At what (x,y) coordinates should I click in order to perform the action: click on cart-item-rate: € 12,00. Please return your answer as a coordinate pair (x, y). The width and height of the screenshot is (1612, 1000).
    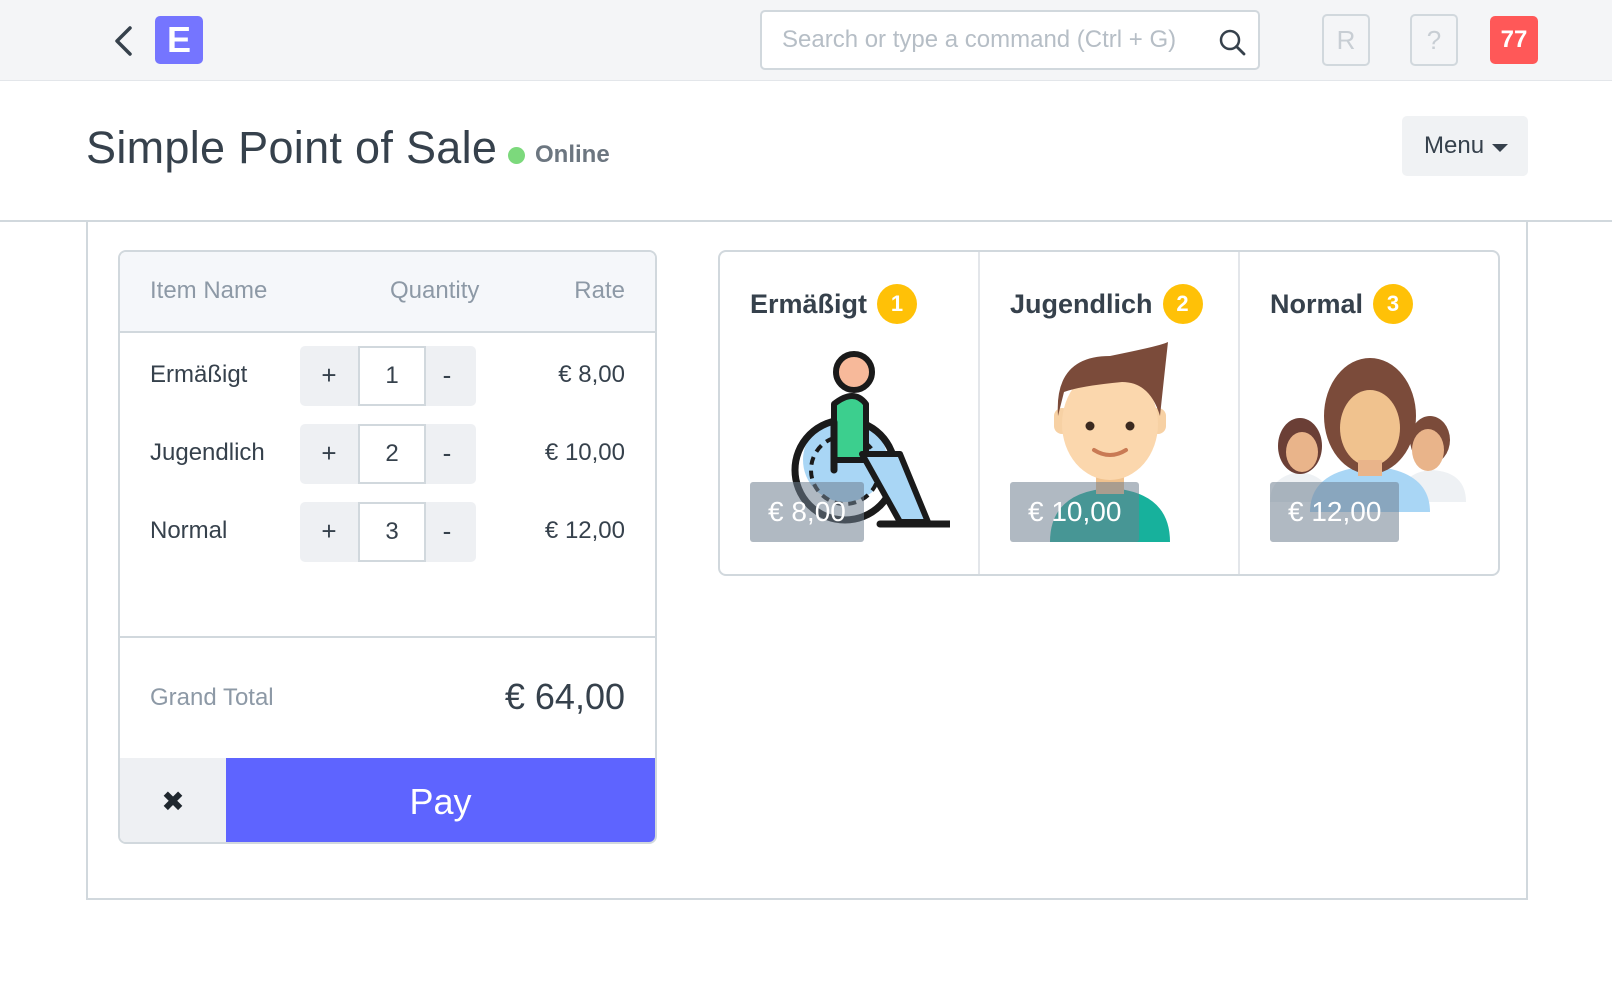
    Looking at the image, I should click on (584, 530).